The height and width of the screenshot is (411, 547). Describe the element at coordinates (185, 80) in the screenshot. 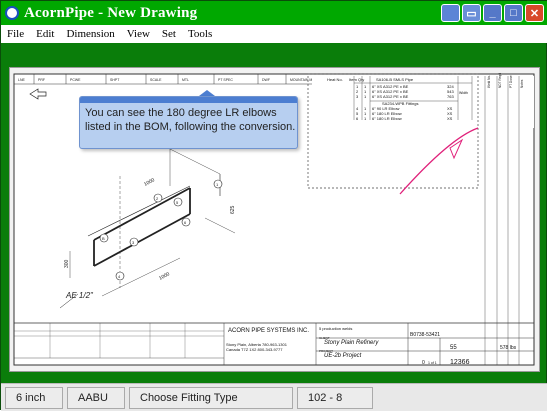

I see `svg-text: MTL` at that location.